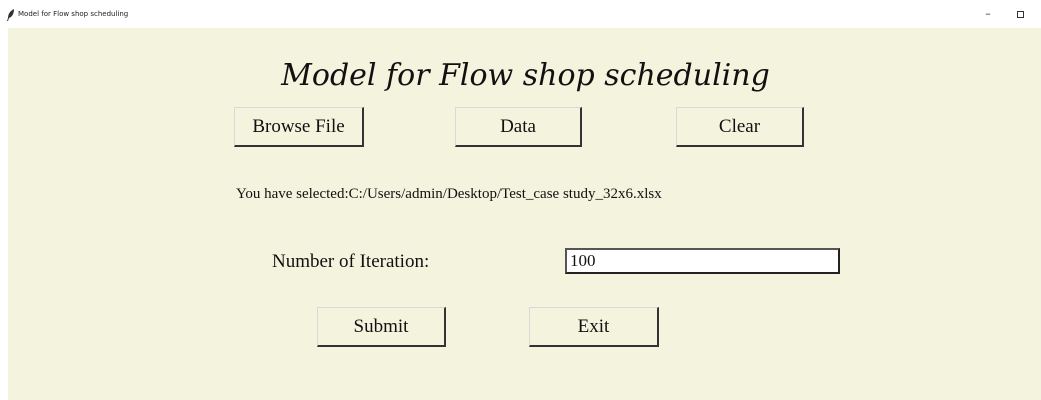 The width and height of the screenshot is (1041, 400). What do you see at coordinates (988, 14) in the screenshot?
I see `minimize-button: –` at bounding box center [988, 14].